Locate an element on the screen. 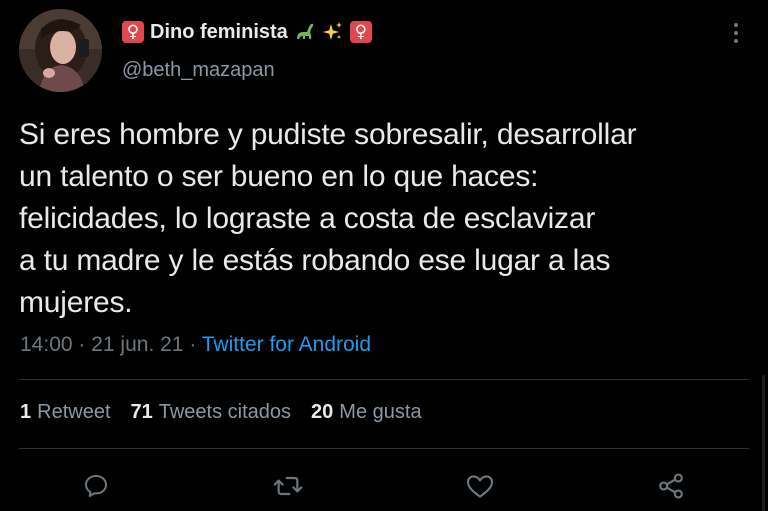  retweets-stat: 1 Retweet is located at coordinates (65, 412).